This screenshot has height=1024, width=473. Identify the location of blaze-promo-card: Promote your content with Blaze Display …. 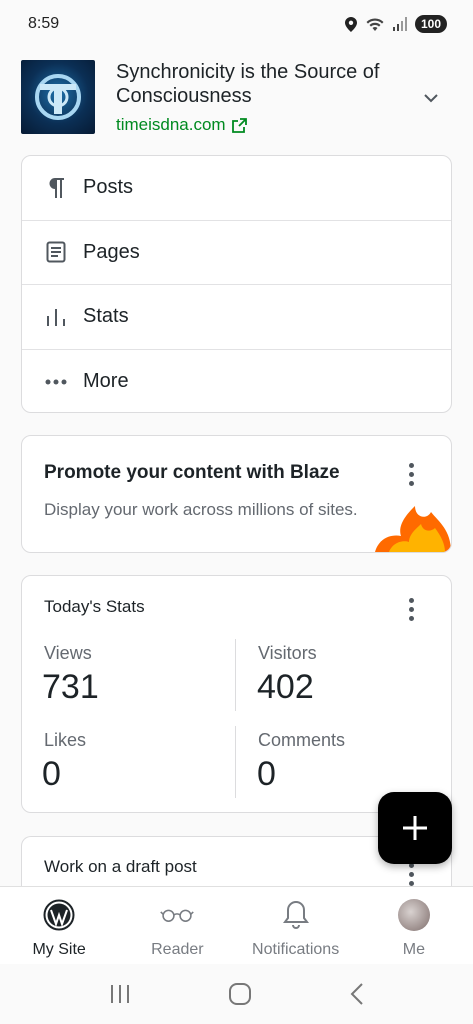
(236, 494).